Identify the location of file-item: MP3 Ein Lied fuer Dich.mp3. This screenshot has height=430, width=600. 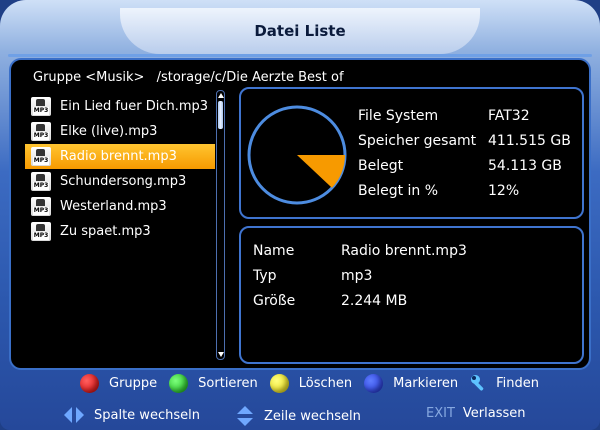
(120, 106).